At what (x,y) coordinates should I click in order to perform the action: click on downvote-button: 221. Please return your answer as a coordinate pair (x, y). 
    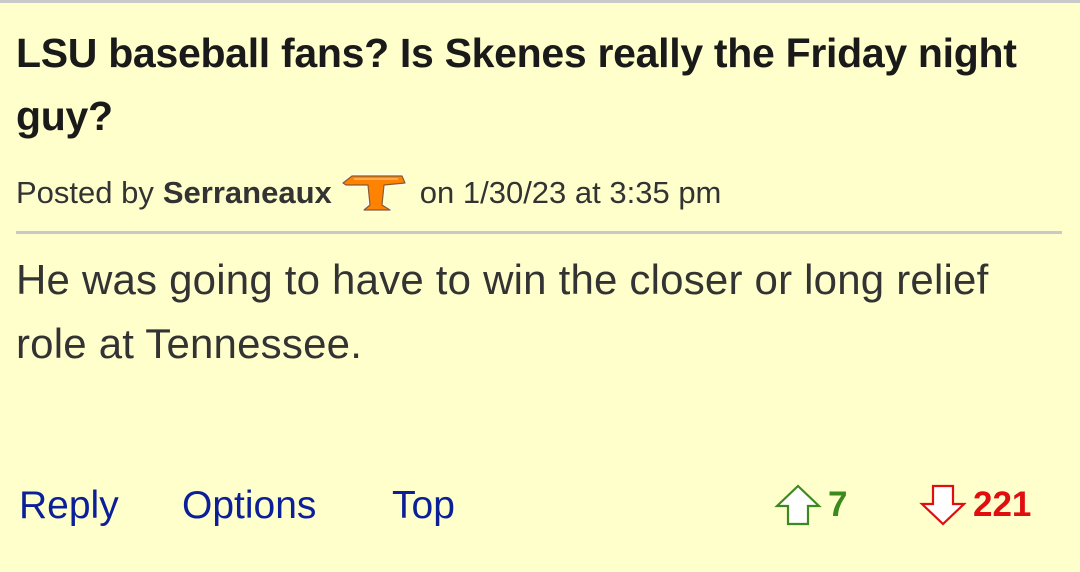
    Looking at the image, I should click on (975, 505).